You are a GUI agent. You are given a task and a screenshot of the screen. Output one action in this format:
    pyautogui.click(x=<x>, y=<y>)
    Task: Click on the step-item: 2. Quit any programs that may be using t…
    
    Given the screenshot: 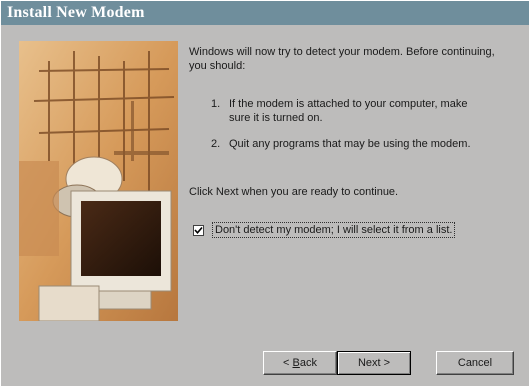 What is the action you would take?
    pyautogui.click(x=351, y=144)
    